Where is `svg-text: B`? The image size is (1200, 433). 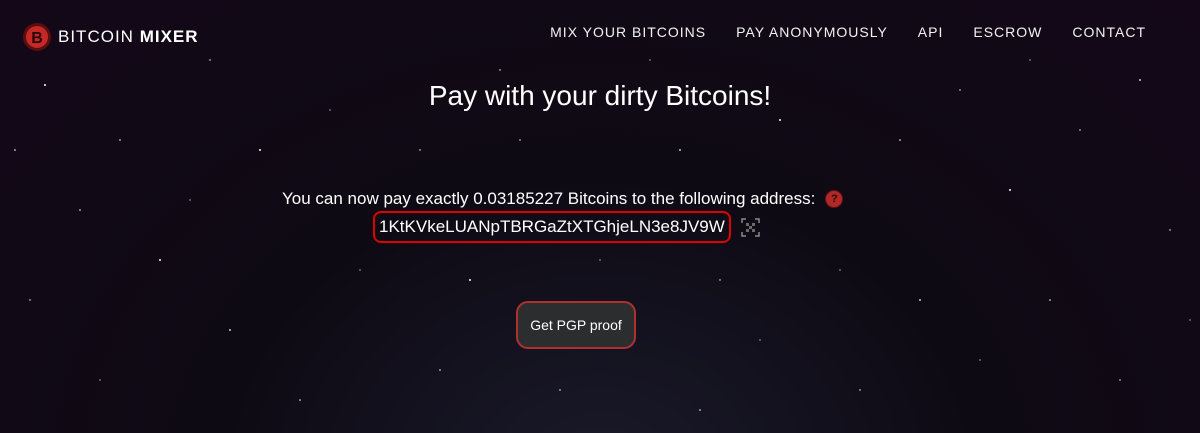
svg-text: B is located at coordinates (37, 38).